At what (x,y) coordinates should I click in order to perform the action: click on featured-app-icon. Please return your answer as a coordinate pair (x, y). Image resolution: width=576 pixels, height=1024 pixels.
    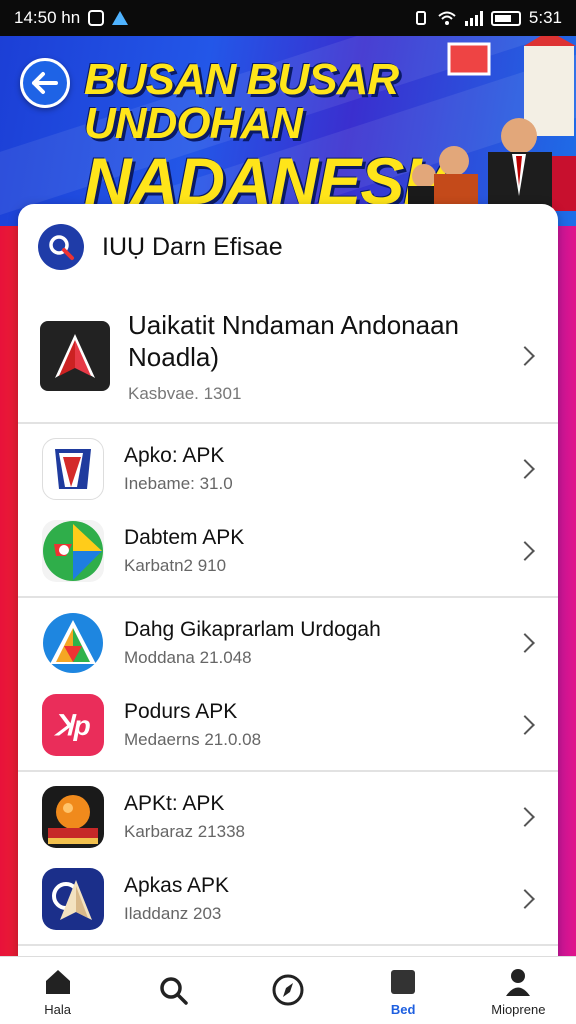
    Looking at the image, I should click on (75, 356).